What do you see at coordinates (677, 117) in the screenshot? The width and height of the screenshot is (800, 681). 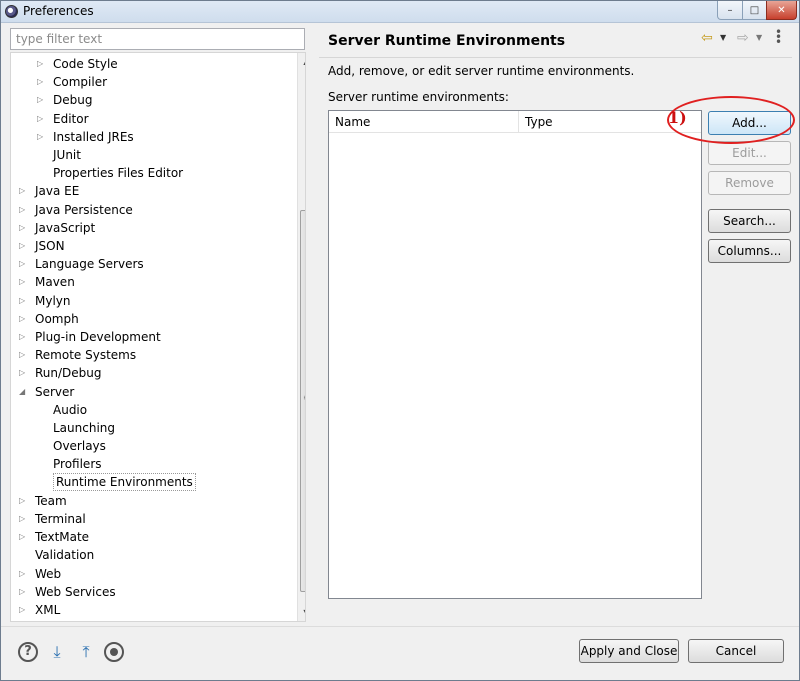 I see `annotation-label: 1)` at bounding box center [677, 117].